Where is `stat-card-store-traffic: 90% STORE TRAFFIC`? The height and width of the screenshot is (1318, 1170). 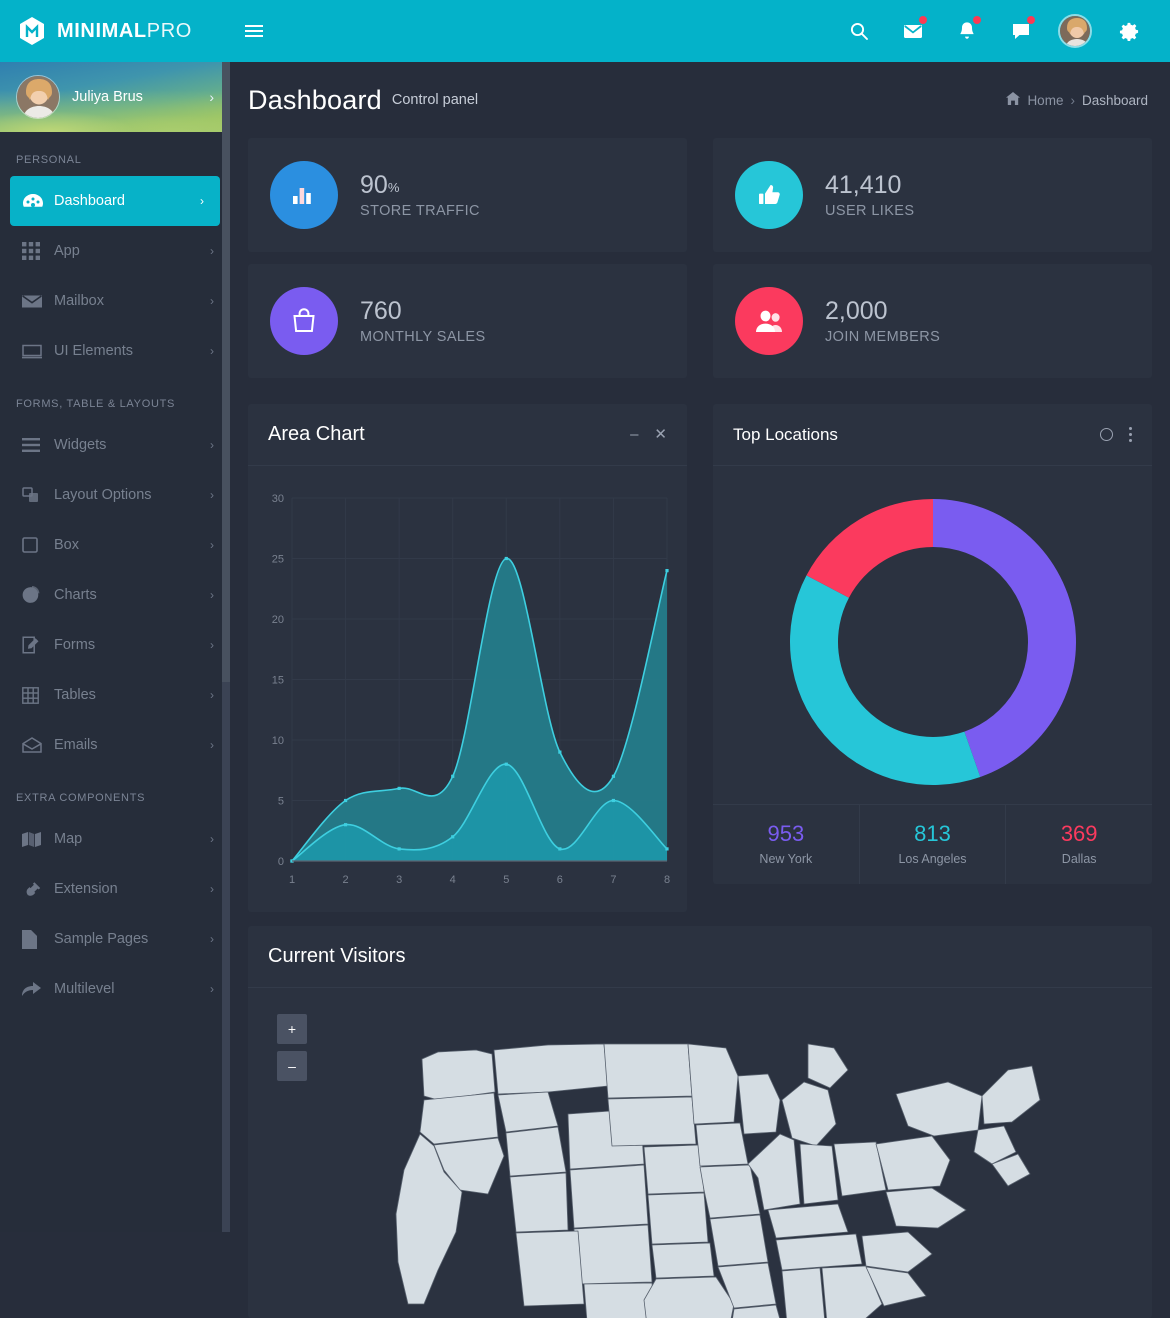 stat-card-store-traffic: 90% STORE TRAFFIC is located at coordinates (467, 195).